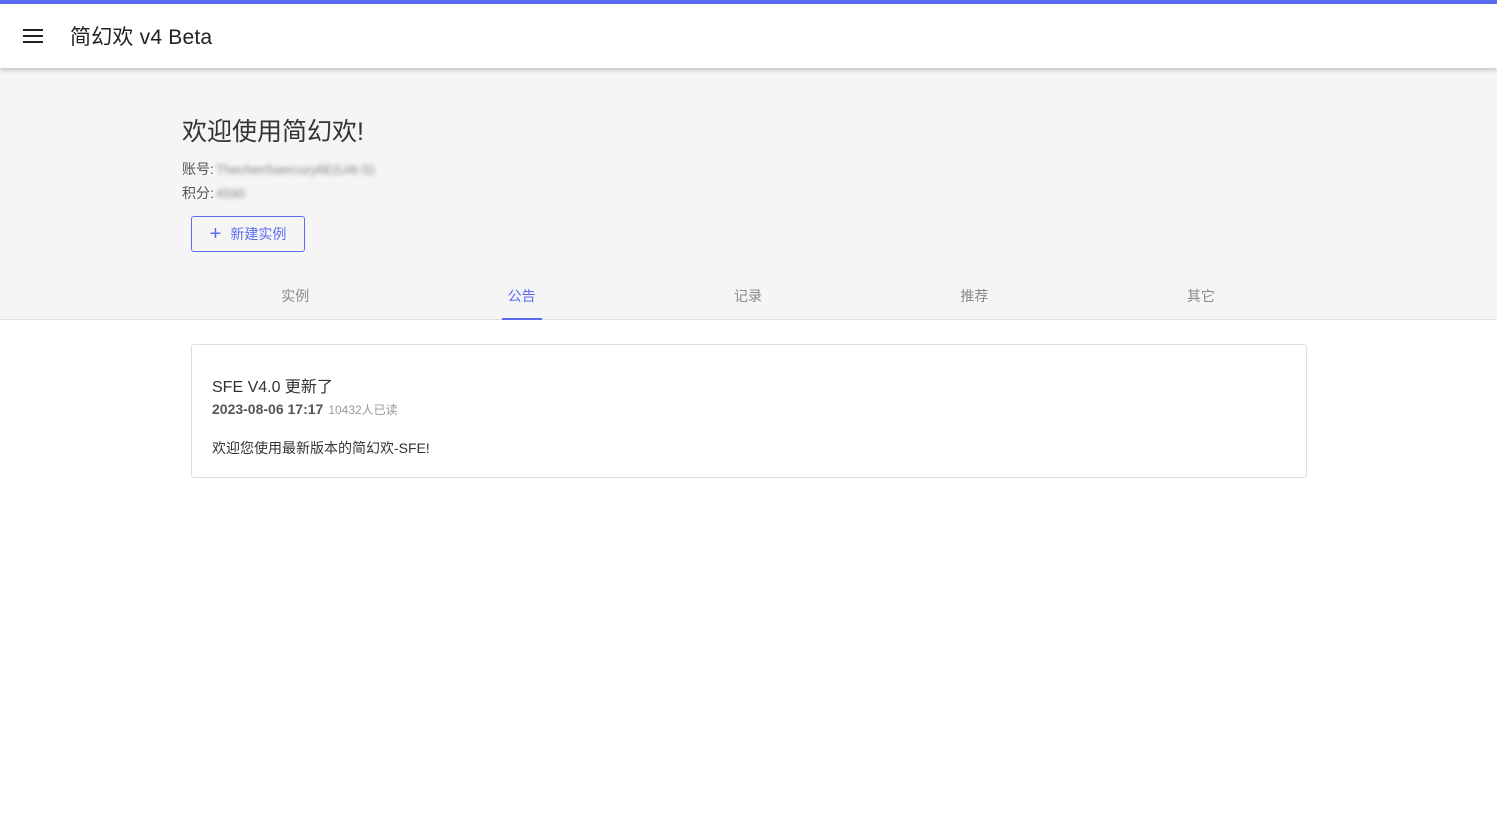 The height and width of the screenshot is (813, 1497). I want to click on announcement-body: 欢迎您使用最新版本的简幻欢-SFE!, so click(321, 448).